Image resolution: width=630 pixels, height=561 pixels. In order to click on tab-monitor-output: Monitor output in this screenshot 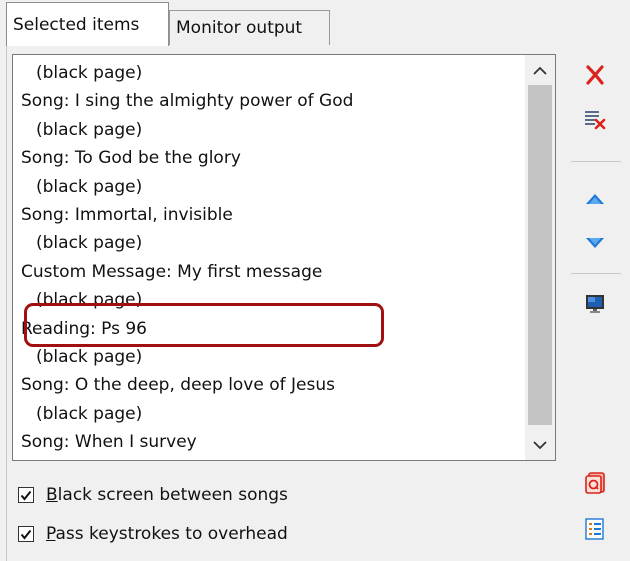, I will do `click(249, 27)`.